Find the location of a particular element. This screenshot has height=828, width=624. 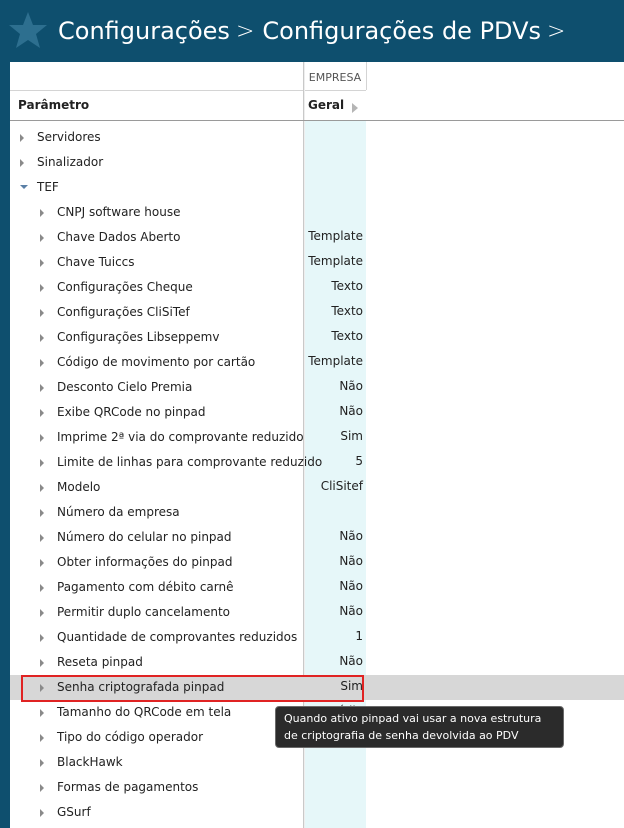

row-value: 5 is located at coordinates (333, 461).